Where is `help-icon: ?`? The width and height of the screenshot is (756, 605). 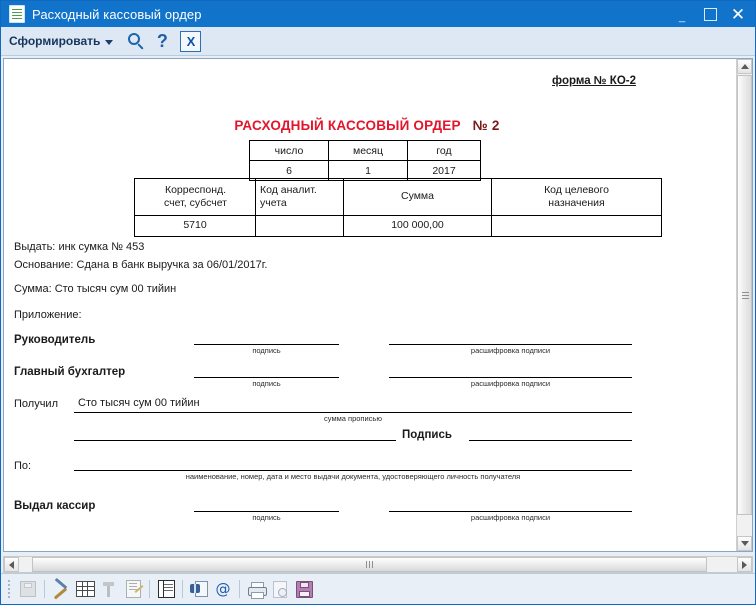
help-icon: ? is located at coordinates (162, 41).